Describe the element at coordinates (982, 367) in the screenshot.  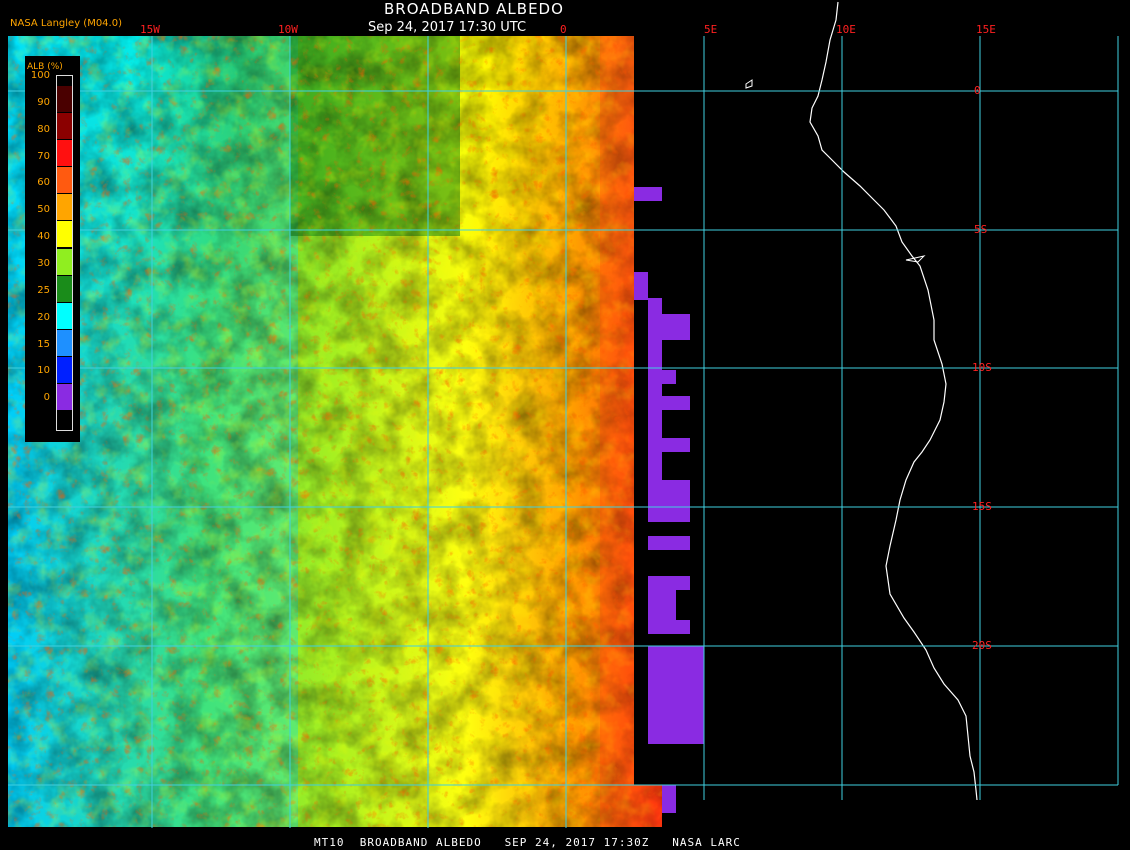
I see `lat-label-10s: 10S` at that location.